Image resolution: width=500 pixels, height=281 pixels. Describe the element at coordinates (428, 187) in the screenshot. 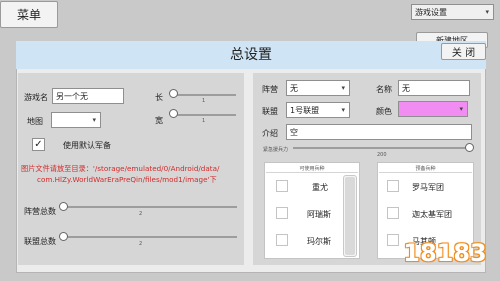

I see `reserve-item-1: 罗马军团` at that location.